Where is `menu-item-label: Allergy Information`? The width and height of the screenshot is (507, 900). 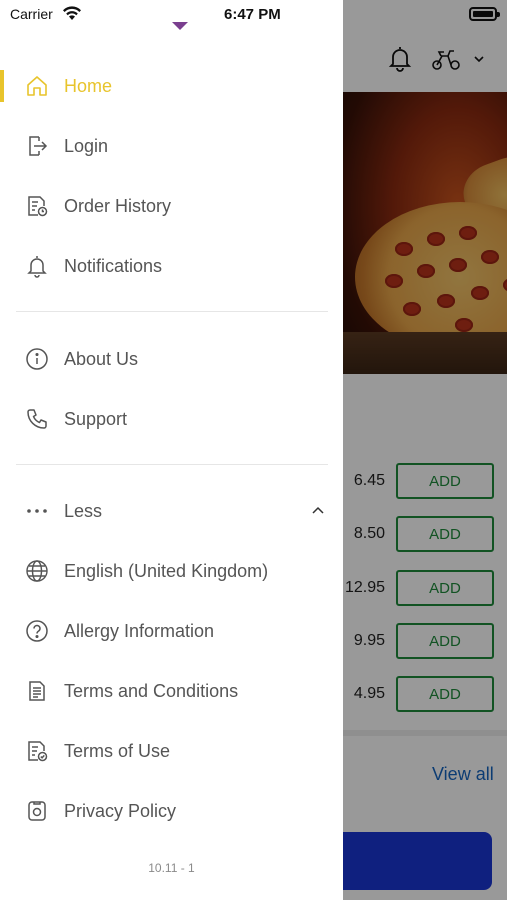 menu-item-label: Allergy Information is located at coordinates (139, 630).